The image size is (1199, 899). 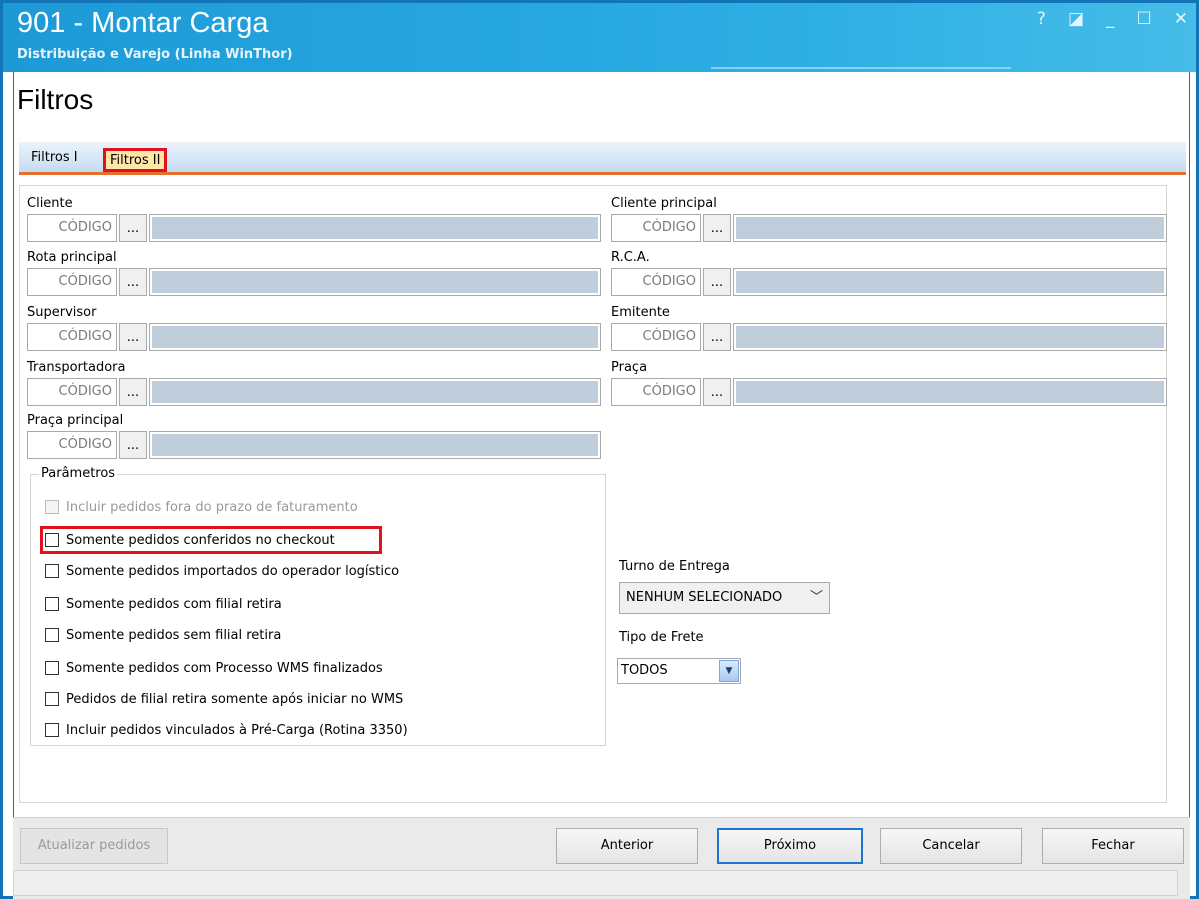 What do you see at coordinates (861, 68) in the screenshot?
I see `title-decoration` at bounding box center [861, 68].